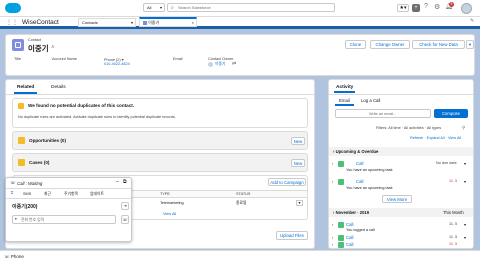 Image resolution: width=480 pixels, height=261 pixels. What do you see at coordinates (401, 212) in the screenshot?
I see `month-section-header: › November · 2019 This Month` at bounding box center [401, 212].